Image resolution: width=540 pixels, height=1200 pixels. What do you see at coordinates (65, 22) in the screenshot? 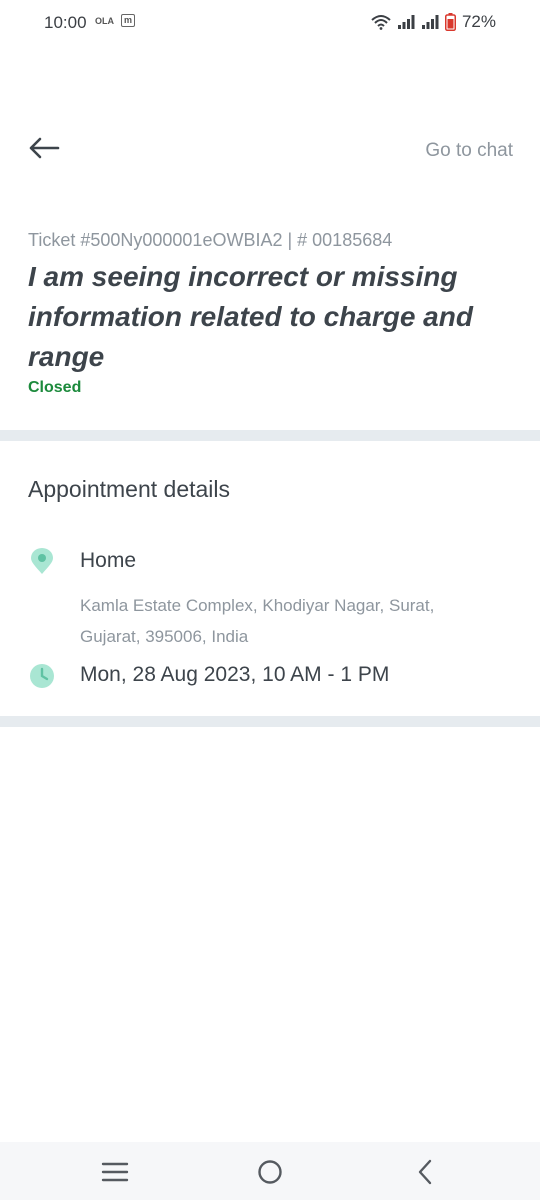
I see `status-time: 10:00` at bounding box center [65, 22].